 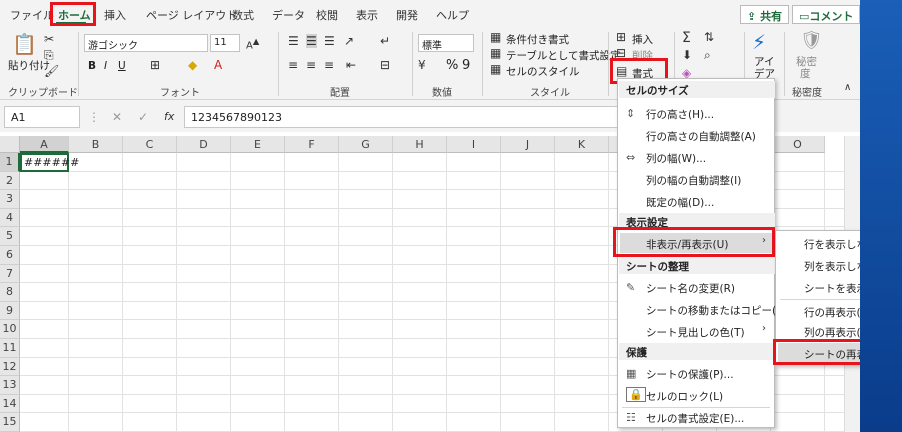 I want to click on row-header: 11, so click(x=10, y=348).